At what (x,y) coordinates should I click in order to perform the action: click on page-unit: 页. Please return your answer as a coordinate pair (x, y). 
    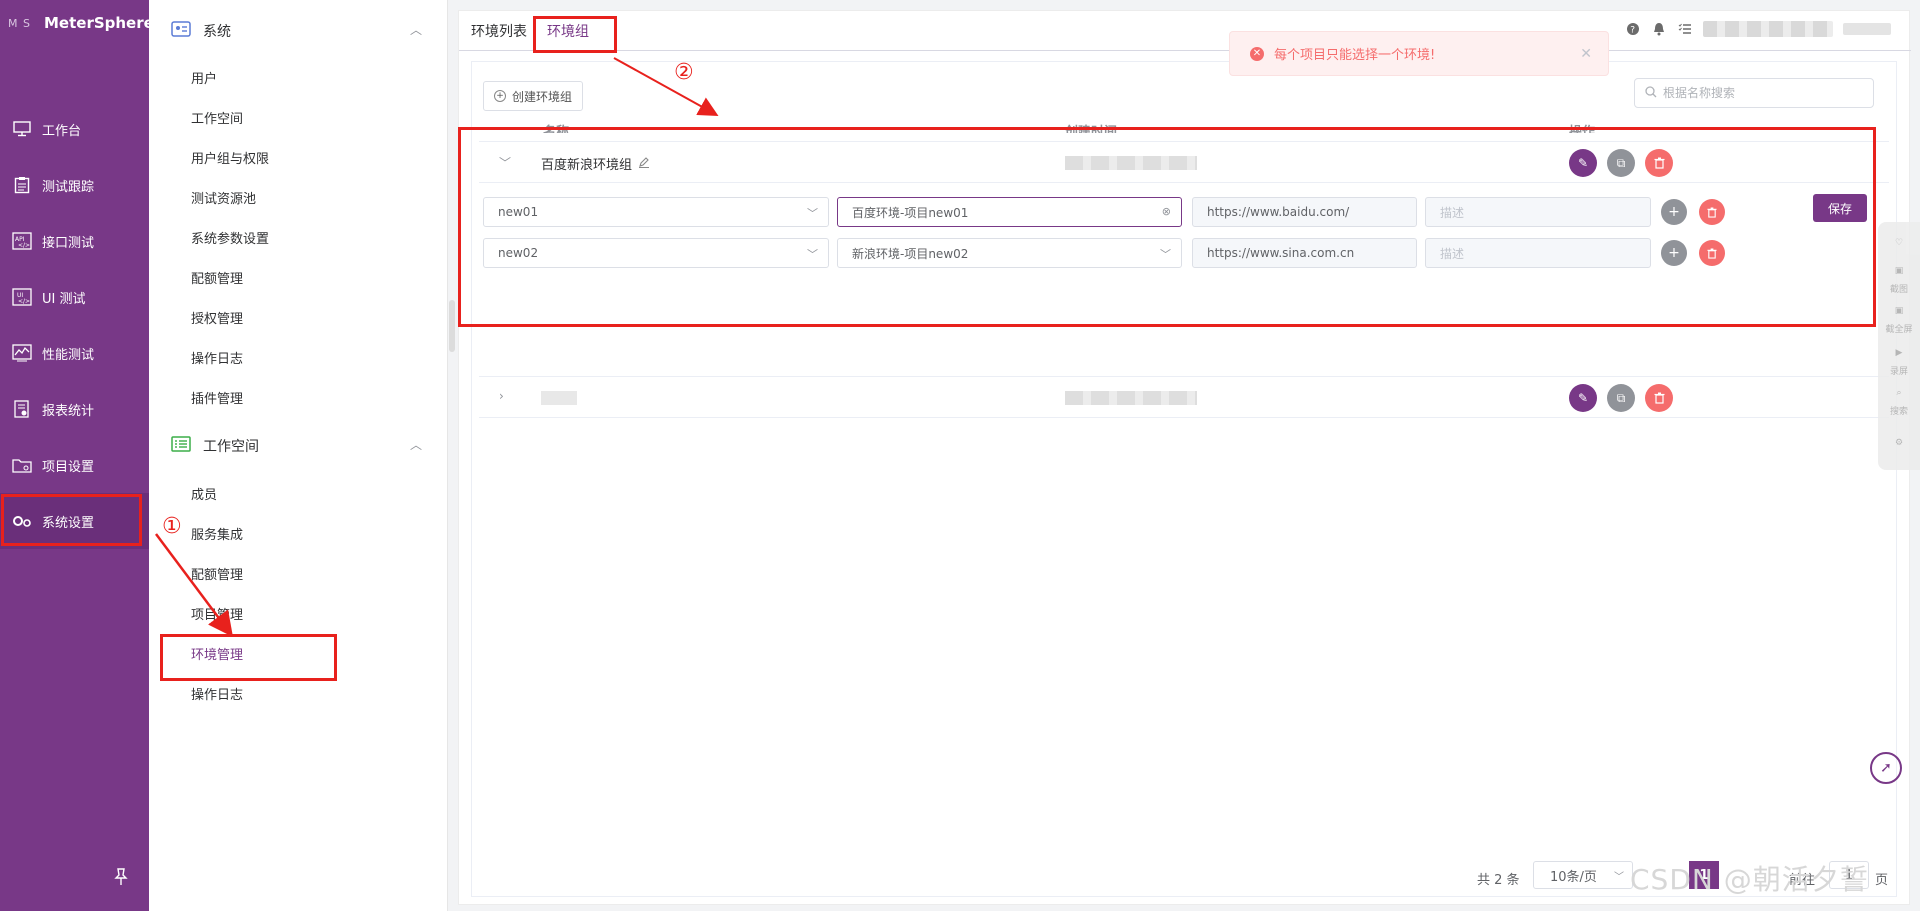
    Looking at the image, I should click on (1882, 880).